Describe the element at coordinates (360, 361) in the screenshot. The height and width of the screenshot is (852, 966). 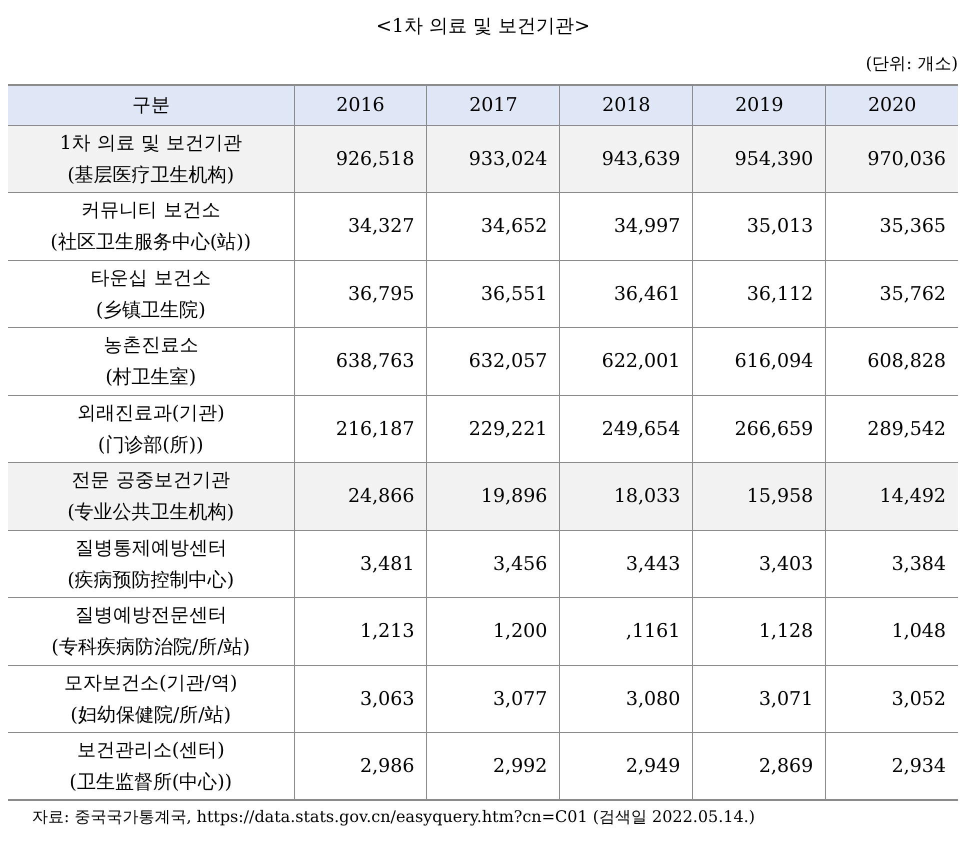
I see `table-cell: 638,763` at that location.